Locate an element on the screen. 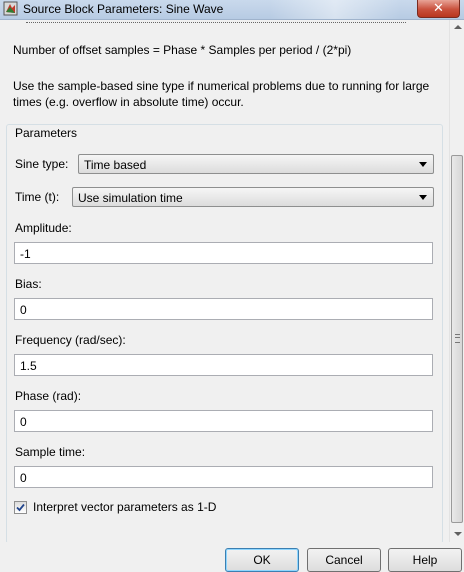 This screenshot has width=464, height=572. checkmark-icon is located at coordinates (20, 507).